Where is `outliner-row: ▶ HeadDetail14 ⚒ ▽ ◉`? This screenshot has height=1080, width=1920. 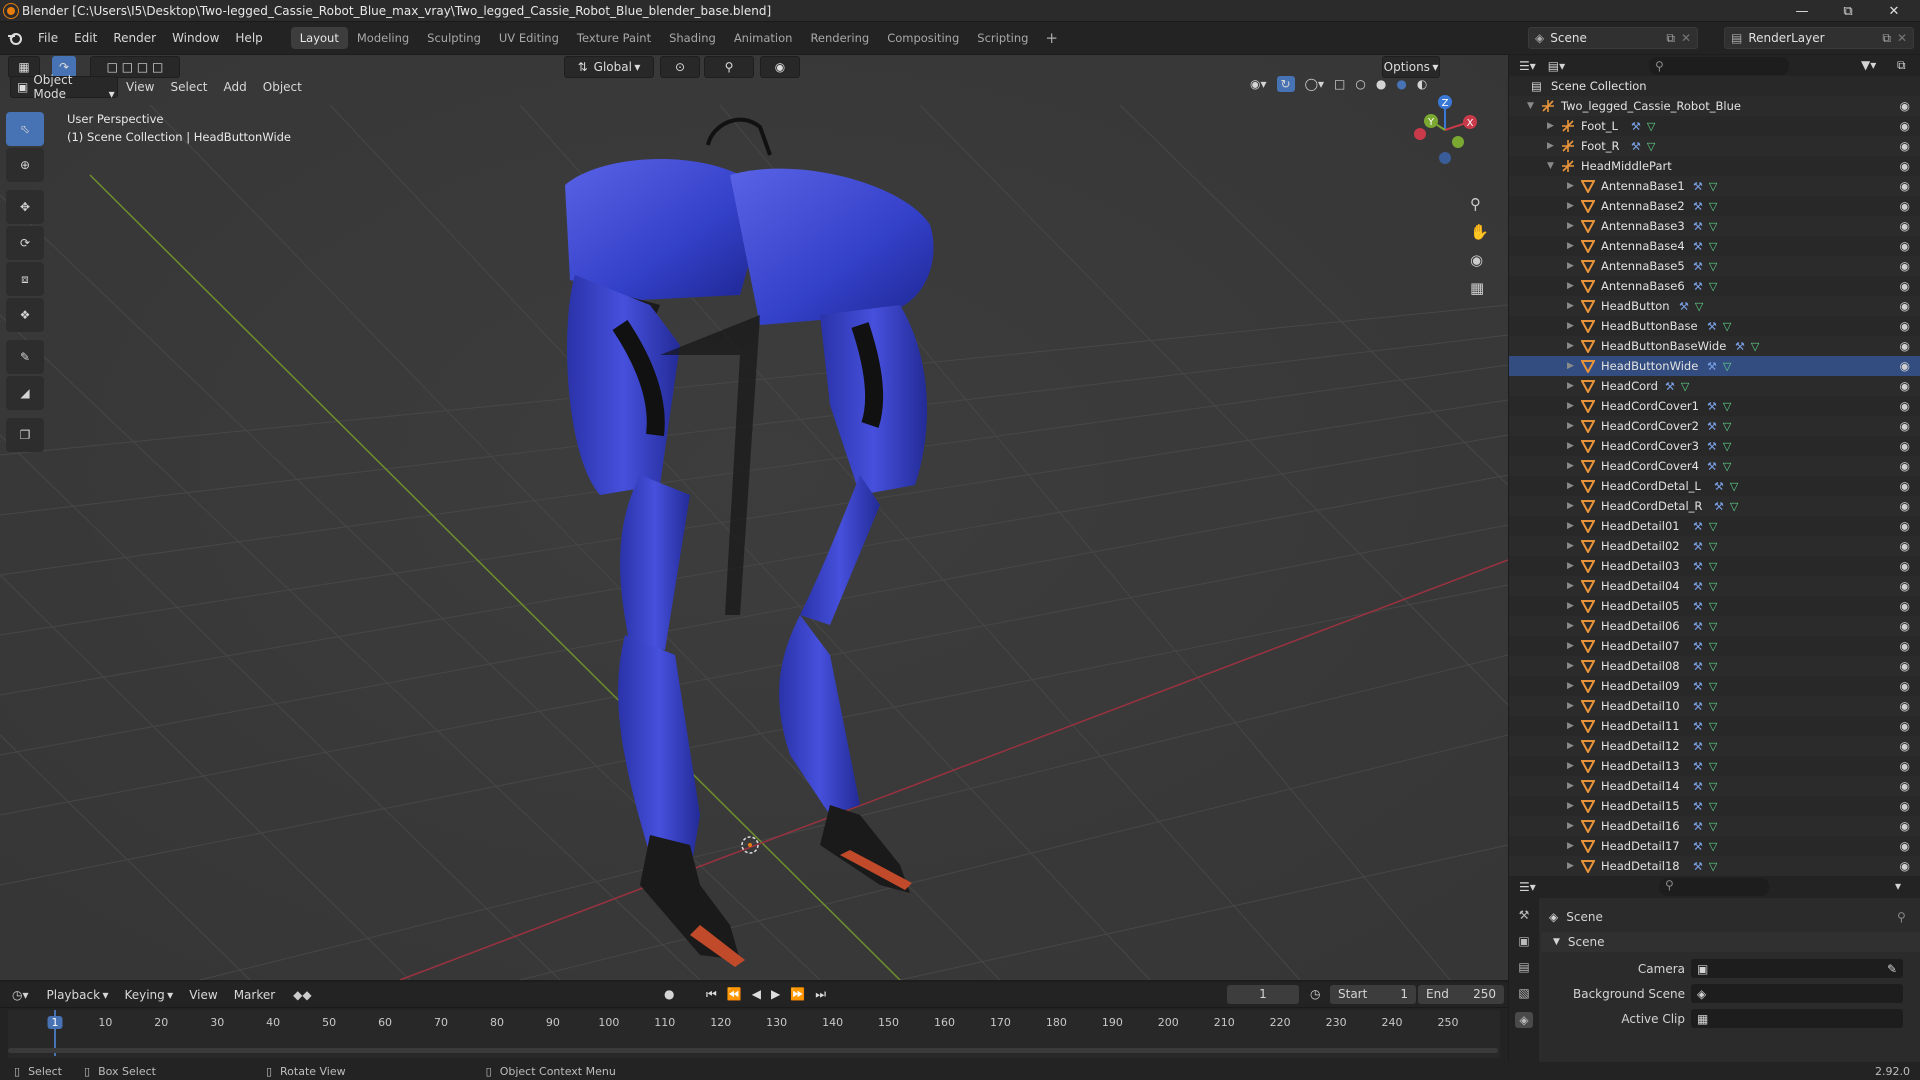
outliner-row: ▶ HeadDetail14 ⚒ ▽ ◉ is located at coordinates (1714, 786).